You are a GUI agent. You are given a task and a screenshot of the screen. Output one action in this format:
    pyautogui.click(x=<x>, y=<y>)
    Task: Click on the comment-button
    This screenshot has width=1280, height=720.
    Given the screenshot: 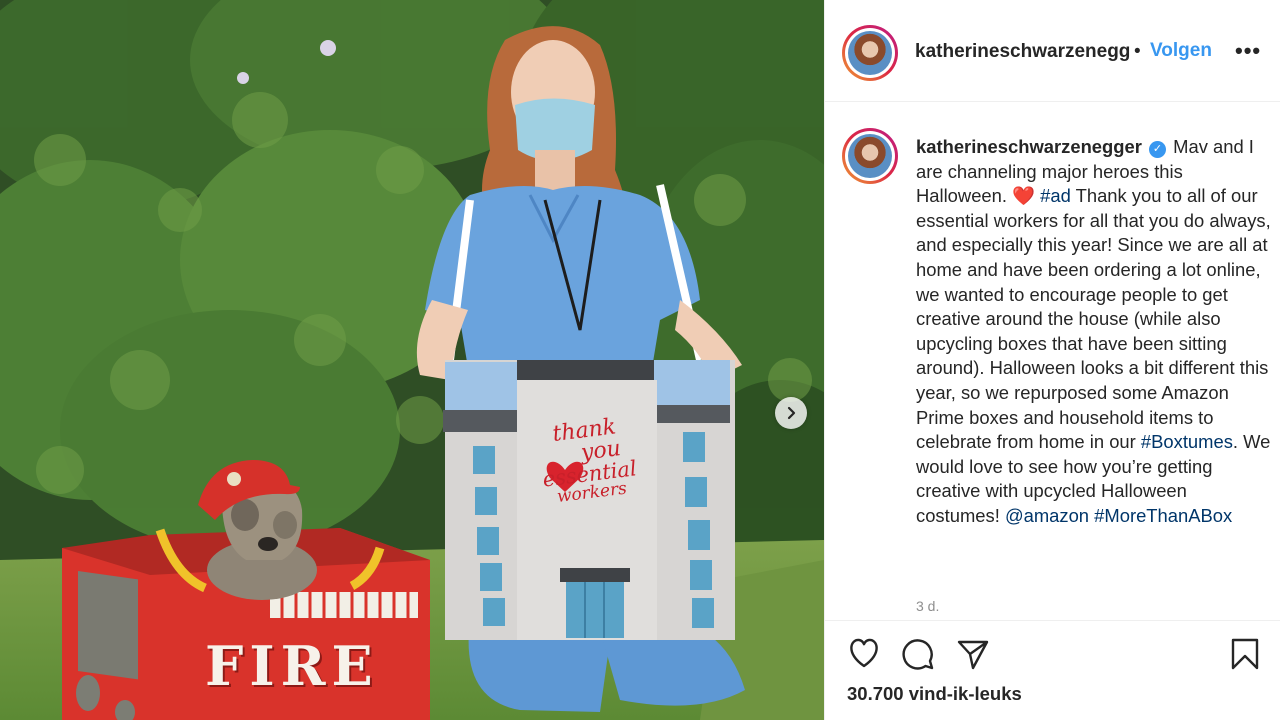 What is the action you would take?
    pyautogui.click(x=918, y=656)
    